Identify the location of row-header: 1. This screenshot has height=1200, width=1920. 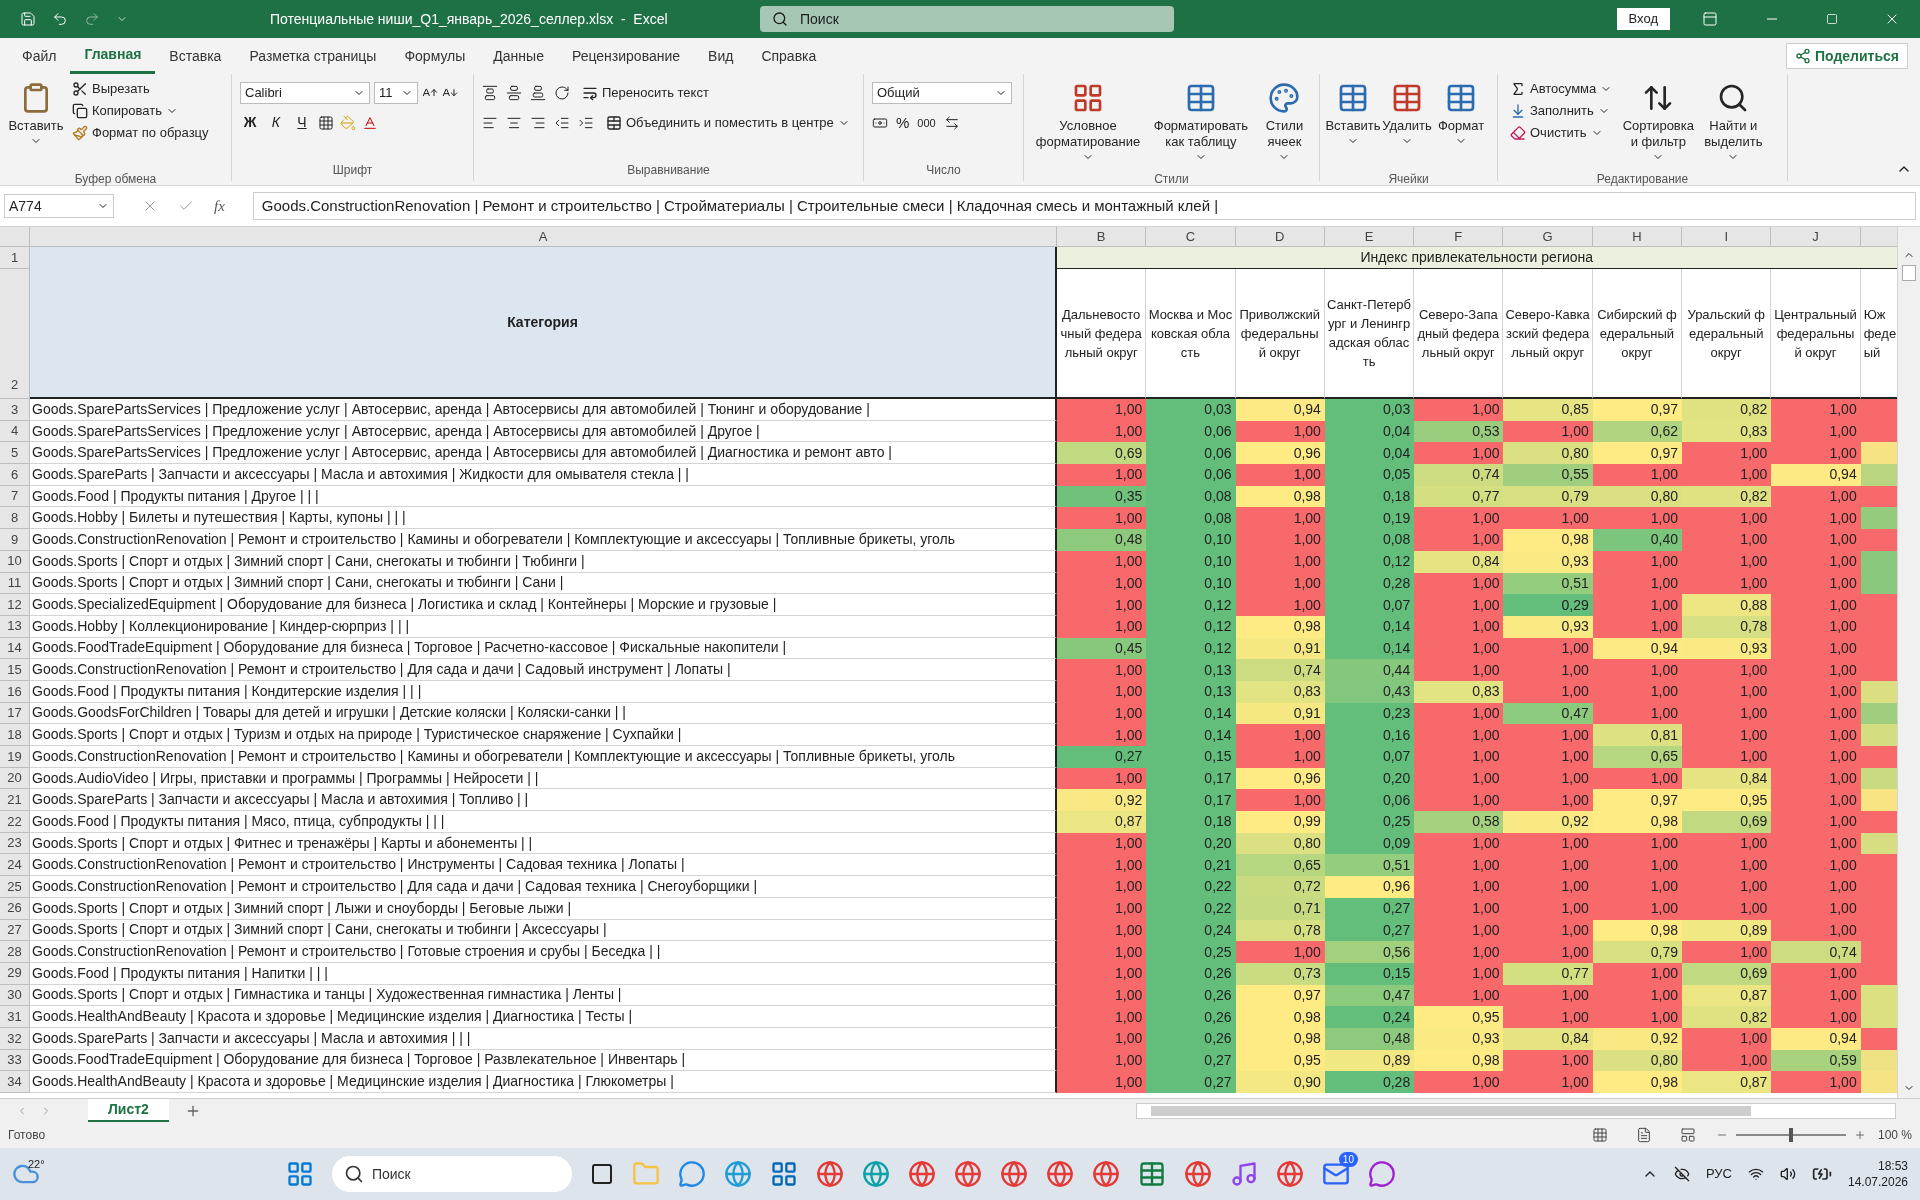
(15, 258).